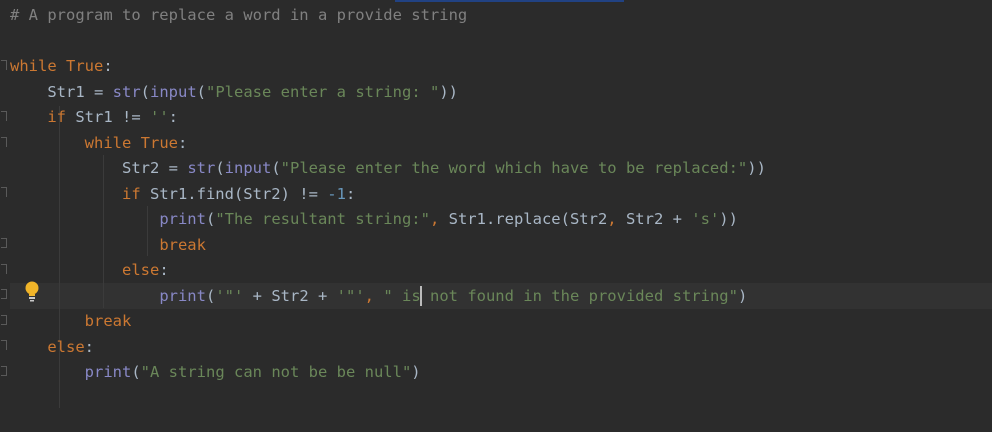  I want to click on code-line: if Str1.find(Str2) != -1:, so click(182, 195).